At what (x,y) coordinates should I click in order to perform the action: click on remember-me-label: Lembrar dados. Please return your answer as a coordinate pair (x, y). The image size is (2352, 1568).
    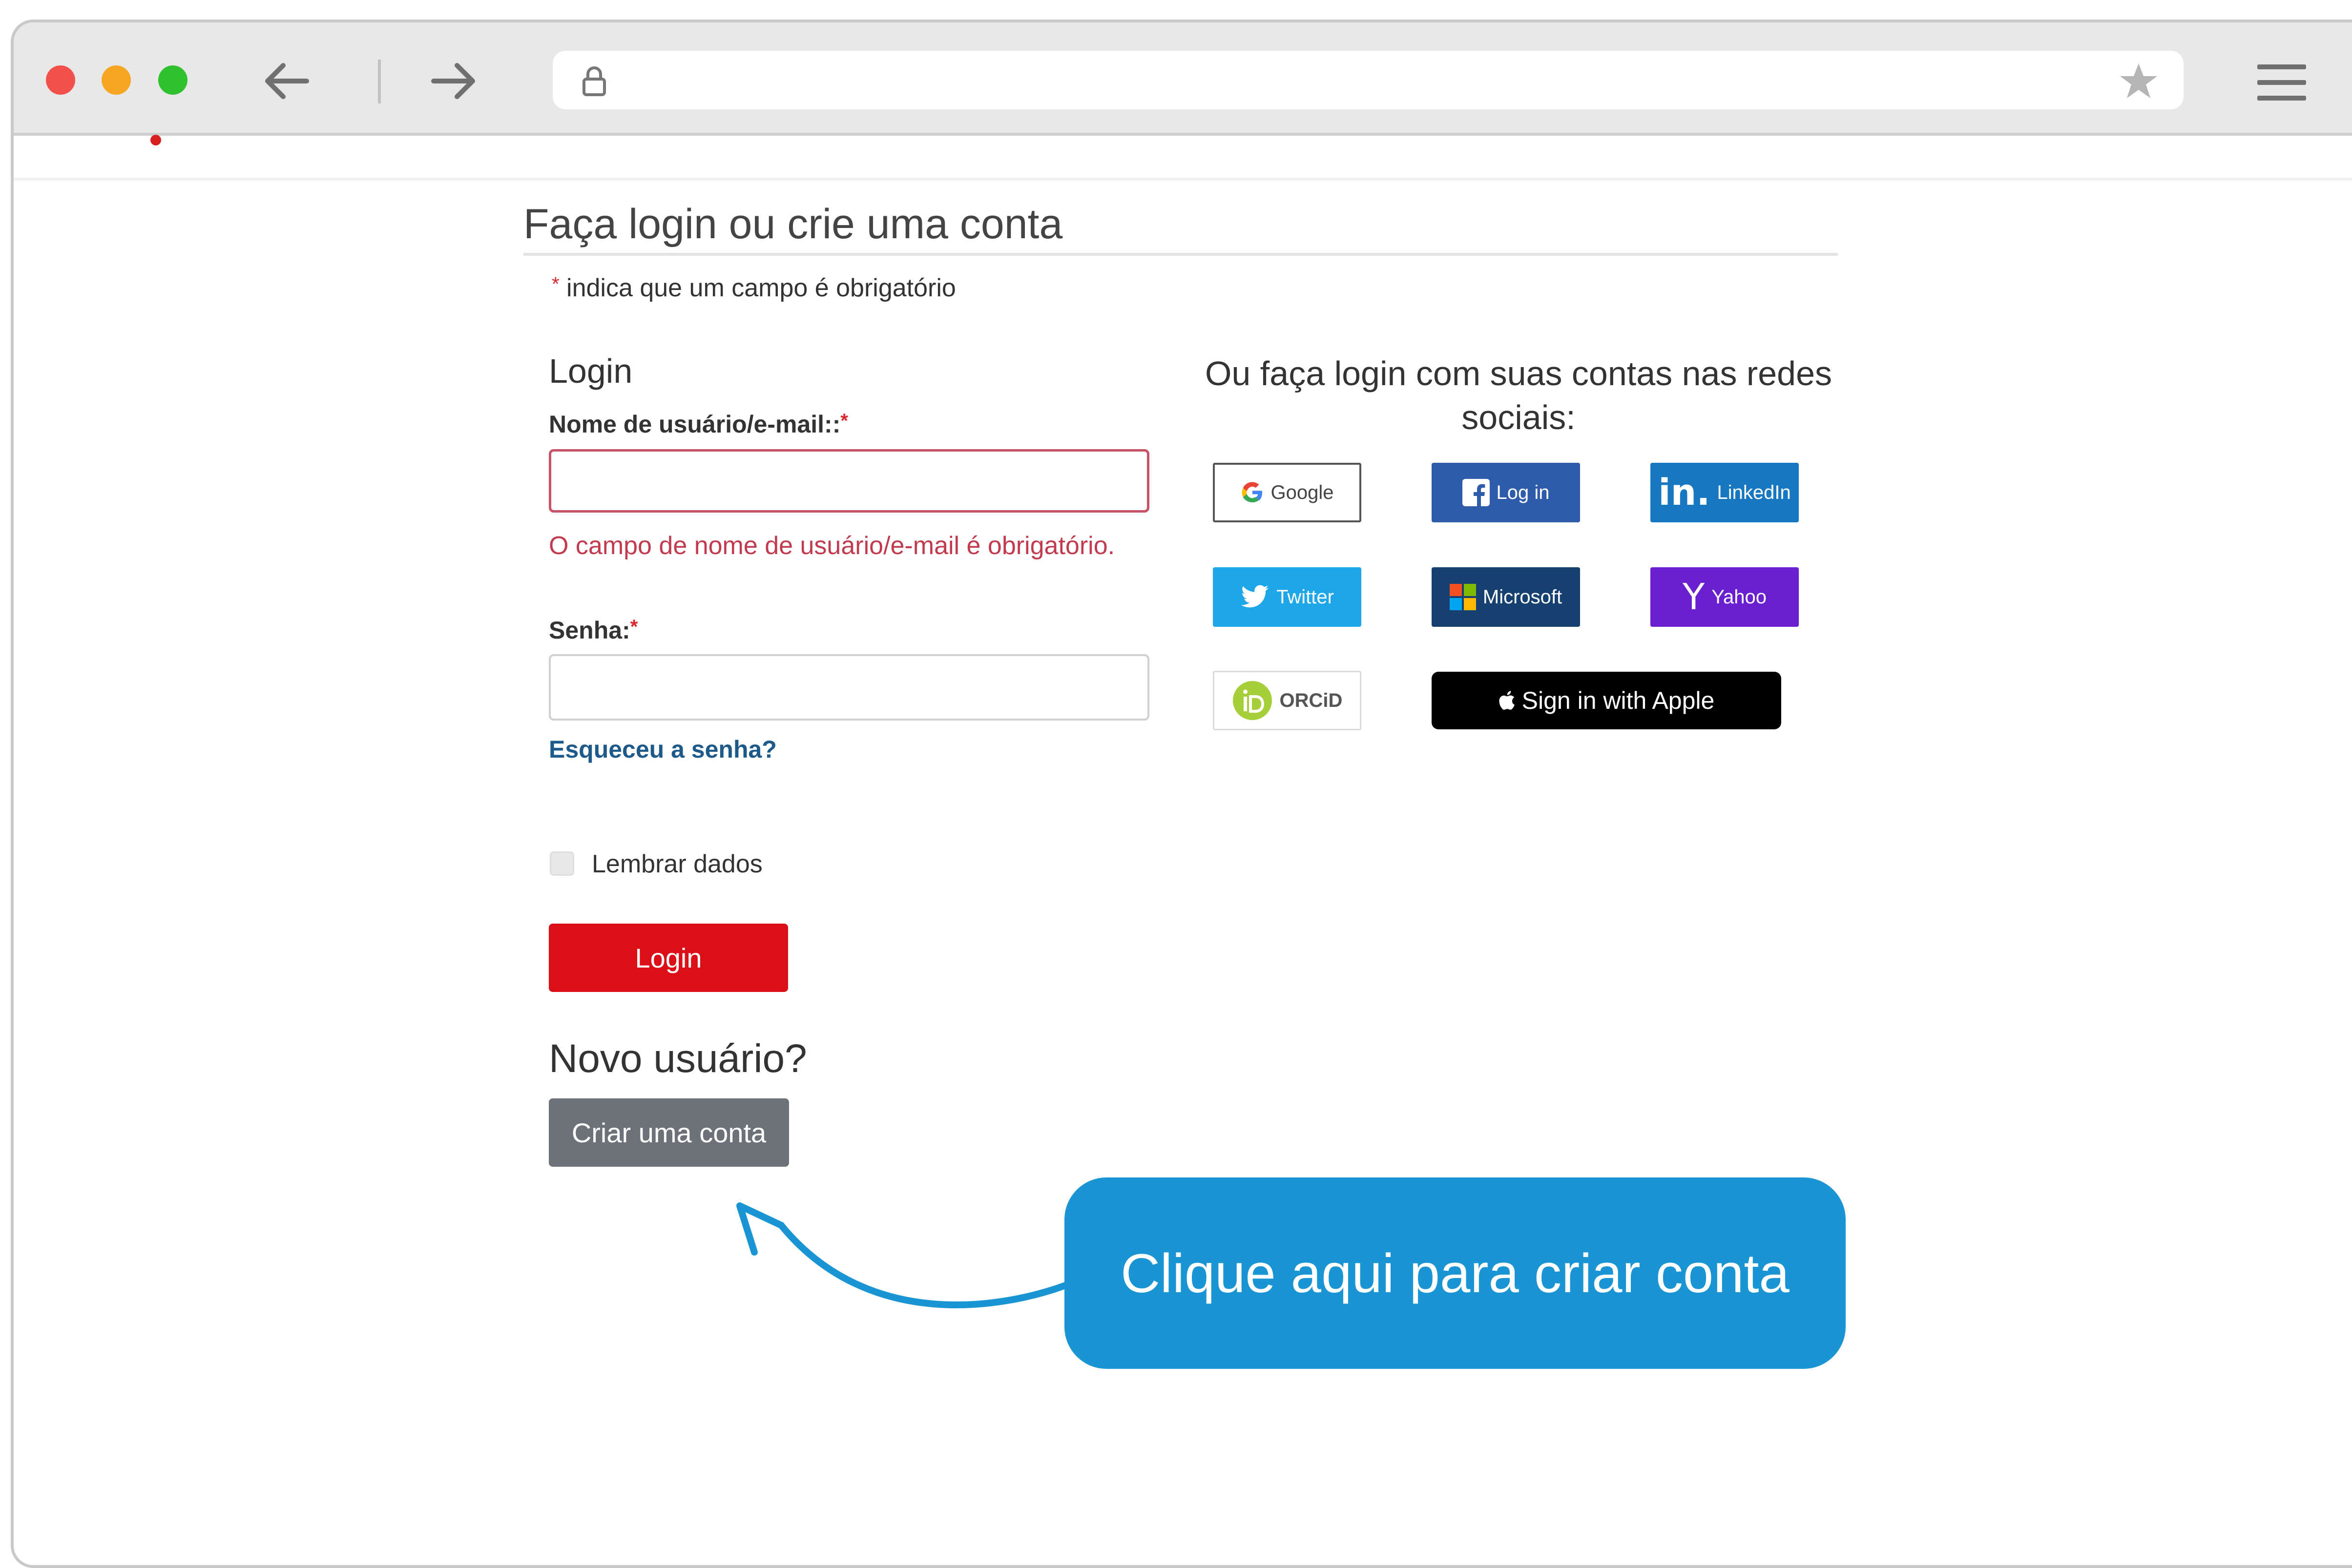
    Looking at the image, I should click on (677, 864).